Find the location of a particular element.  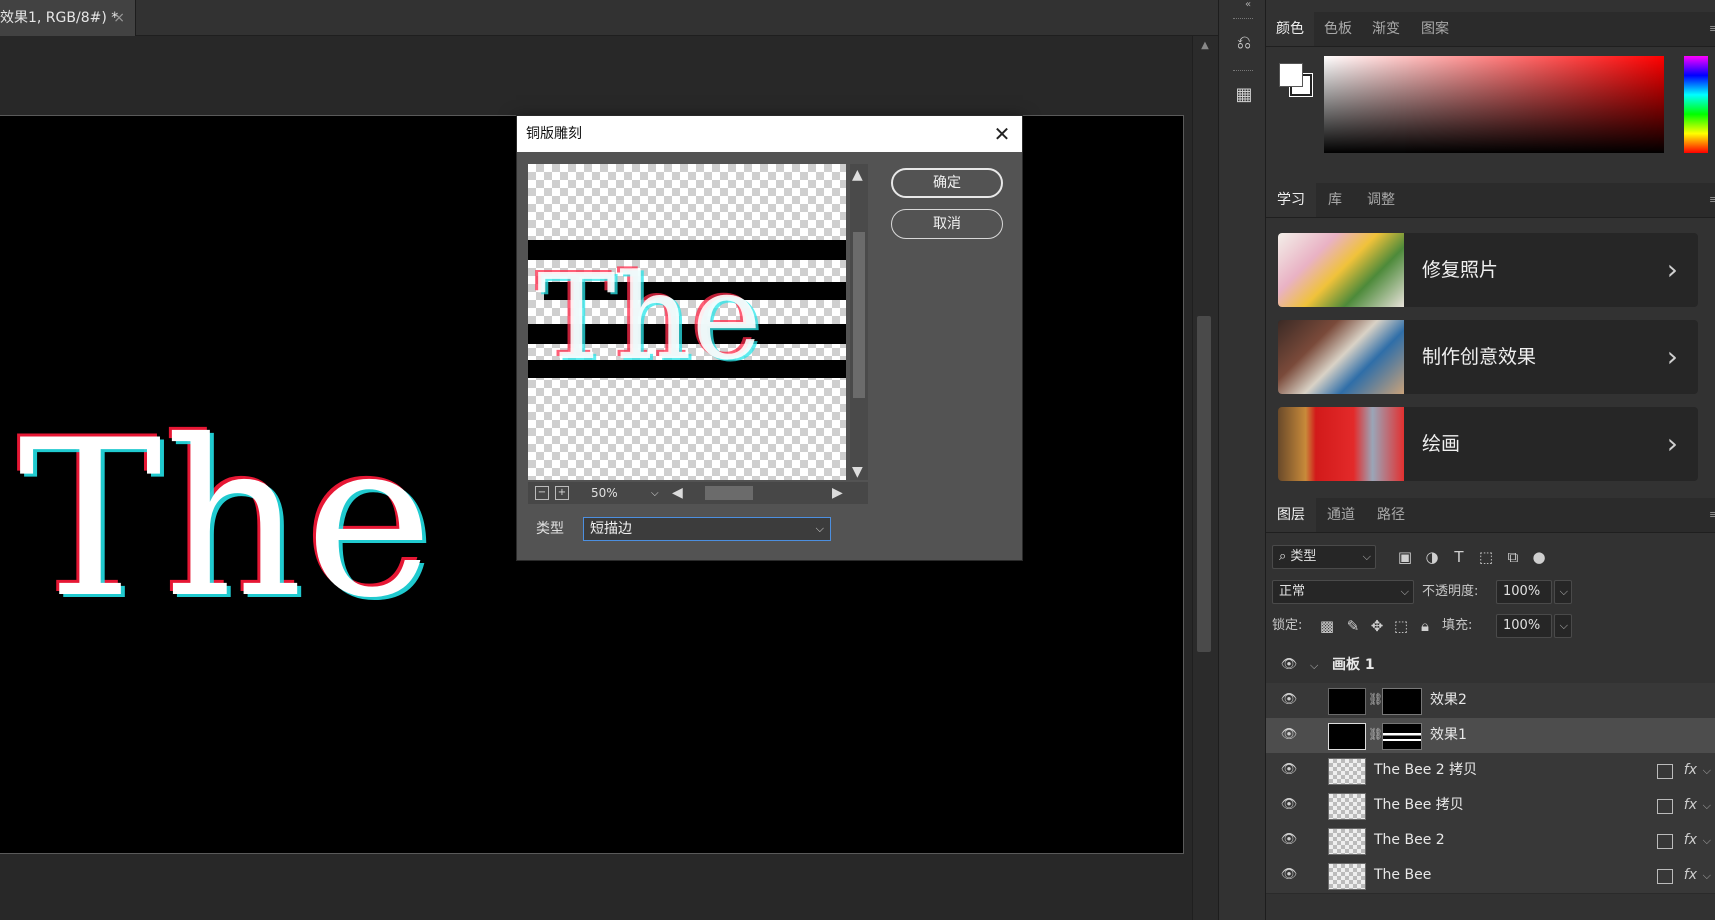

lock-position-icon: ✥ is located at coordinates (1377, 626).